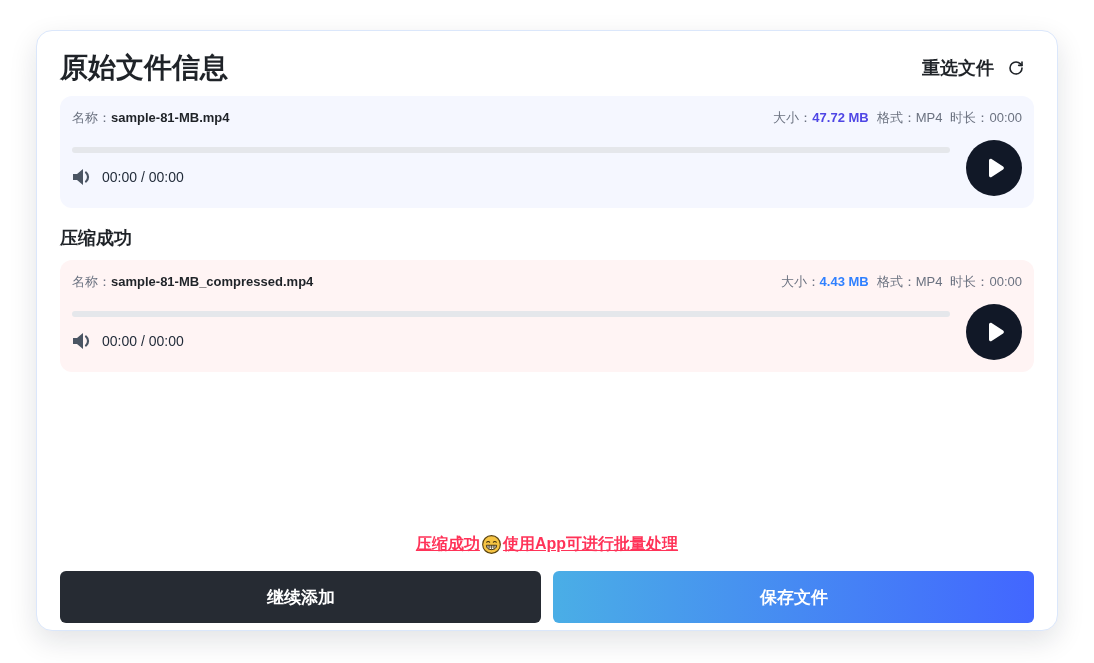 The height and width of the screenshot is (663, 1094). Describe the element at coordinates (96, 238) in the screenshot. I see `section-title: 压缩成功` at that location.